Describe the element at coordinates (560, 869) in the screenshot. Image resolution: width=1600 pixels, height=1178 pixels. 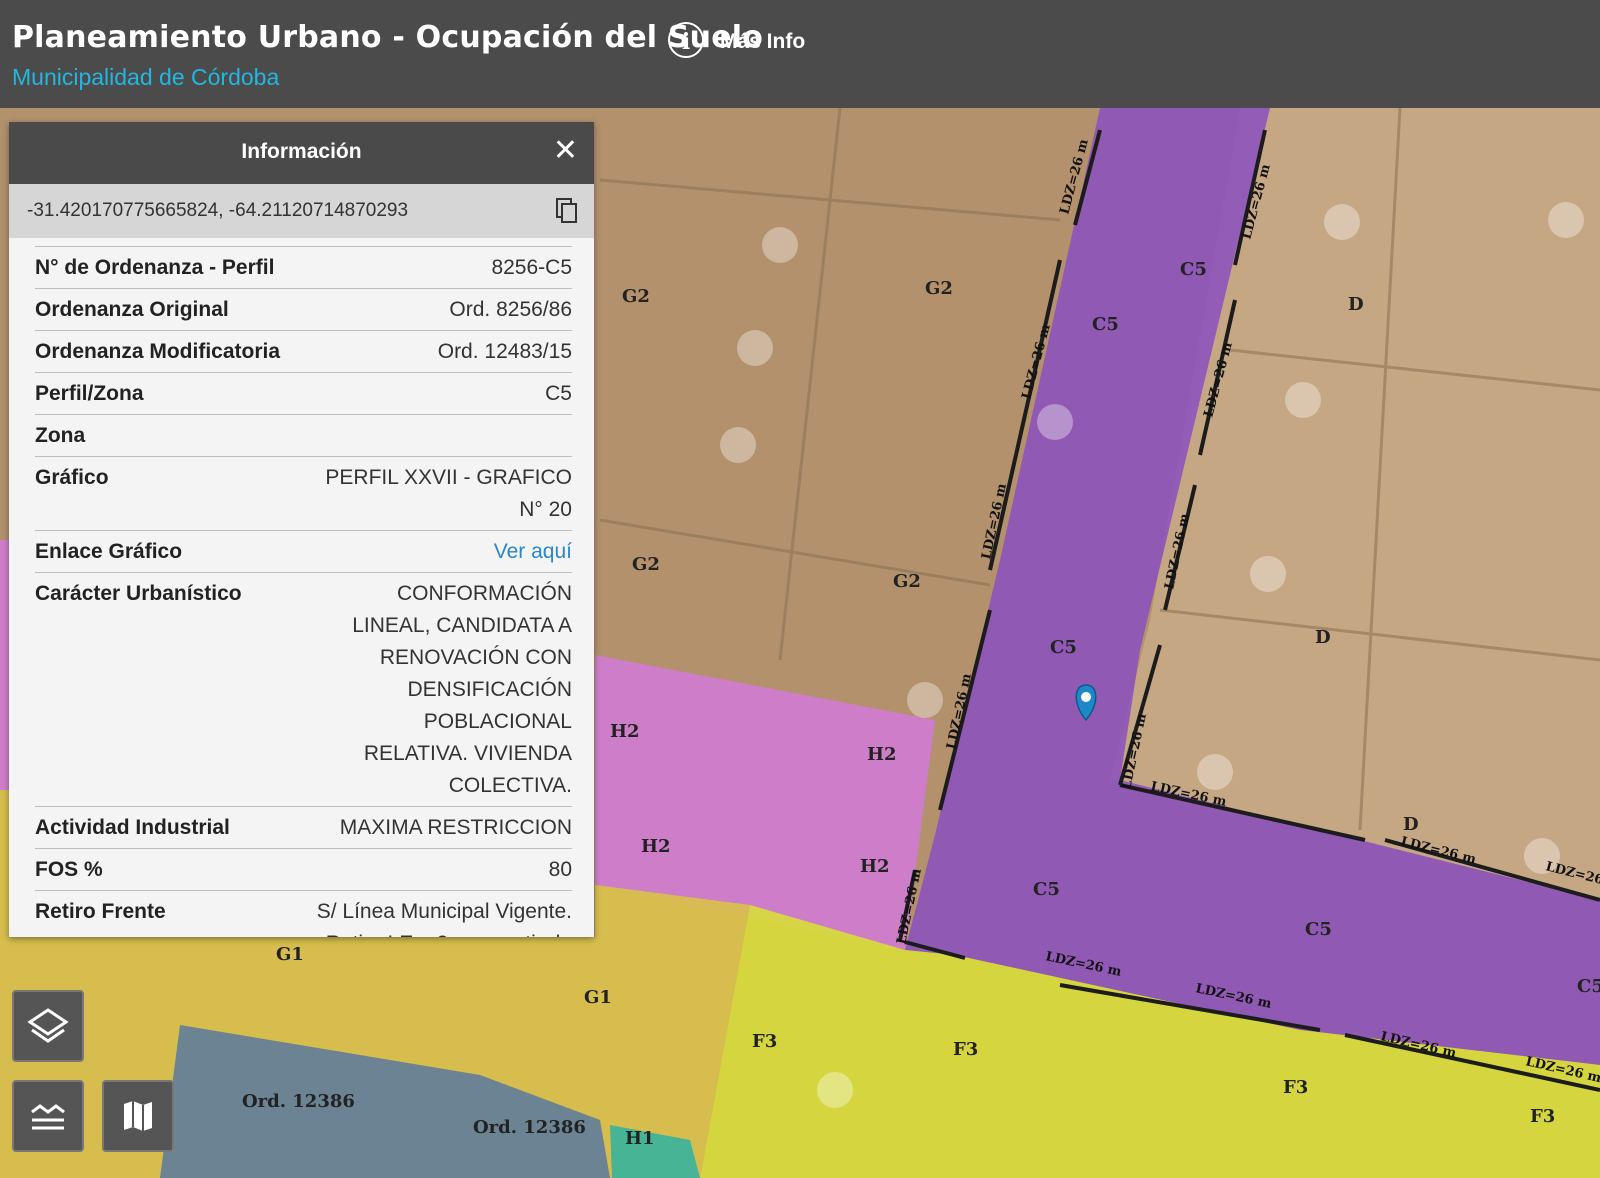
I see `attribute-value: 80` at that location.